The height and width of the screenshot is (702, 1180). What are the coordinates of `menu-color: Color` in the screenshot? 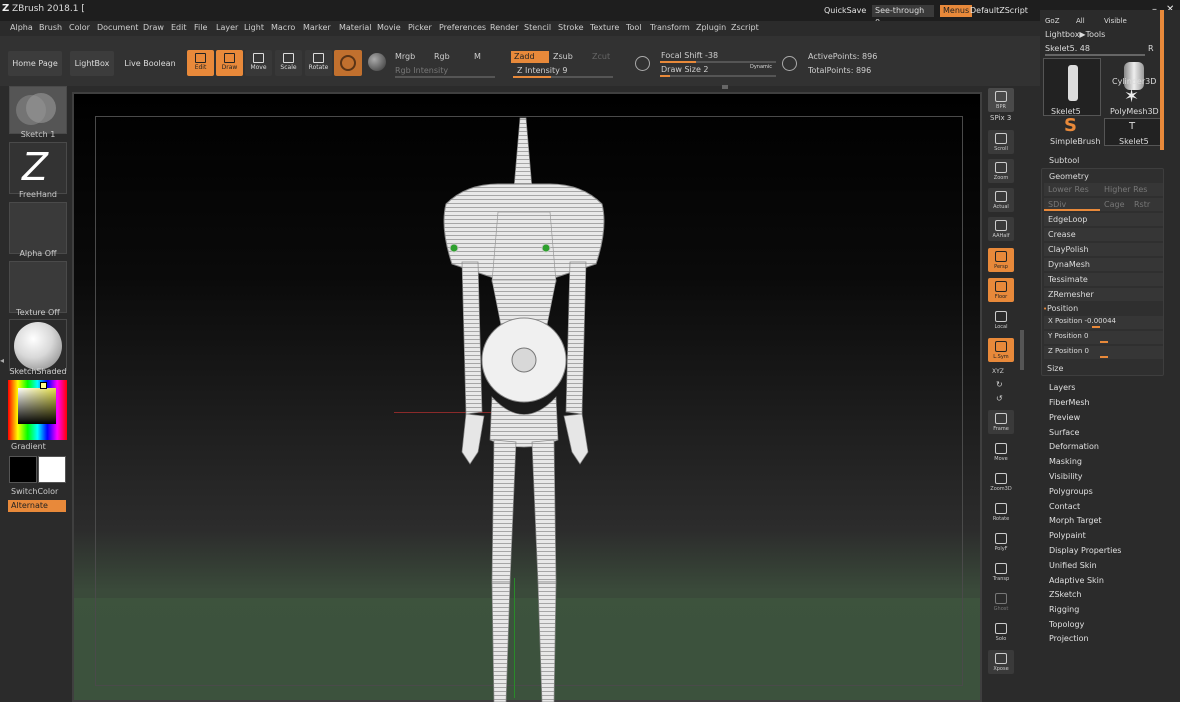 It's located at (79, 27).